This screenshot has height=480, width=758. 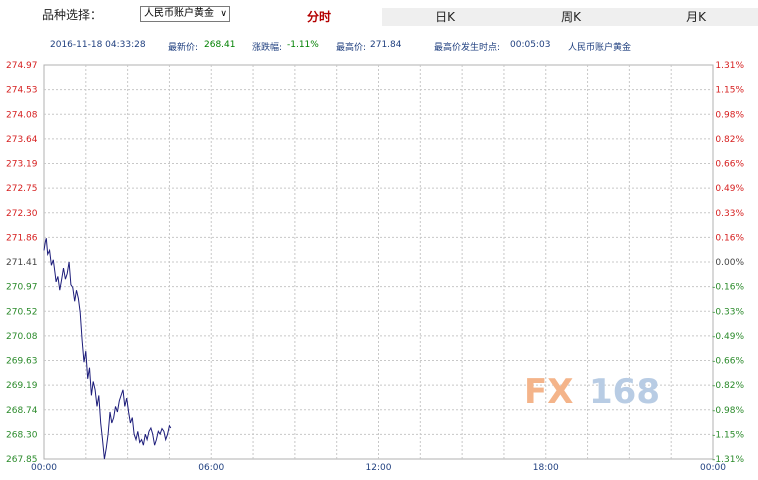 What do you see at coordinates (546, 468) in the screenshot?
I see `x-tick-label: 18:00` at bounding box center [546, 468].